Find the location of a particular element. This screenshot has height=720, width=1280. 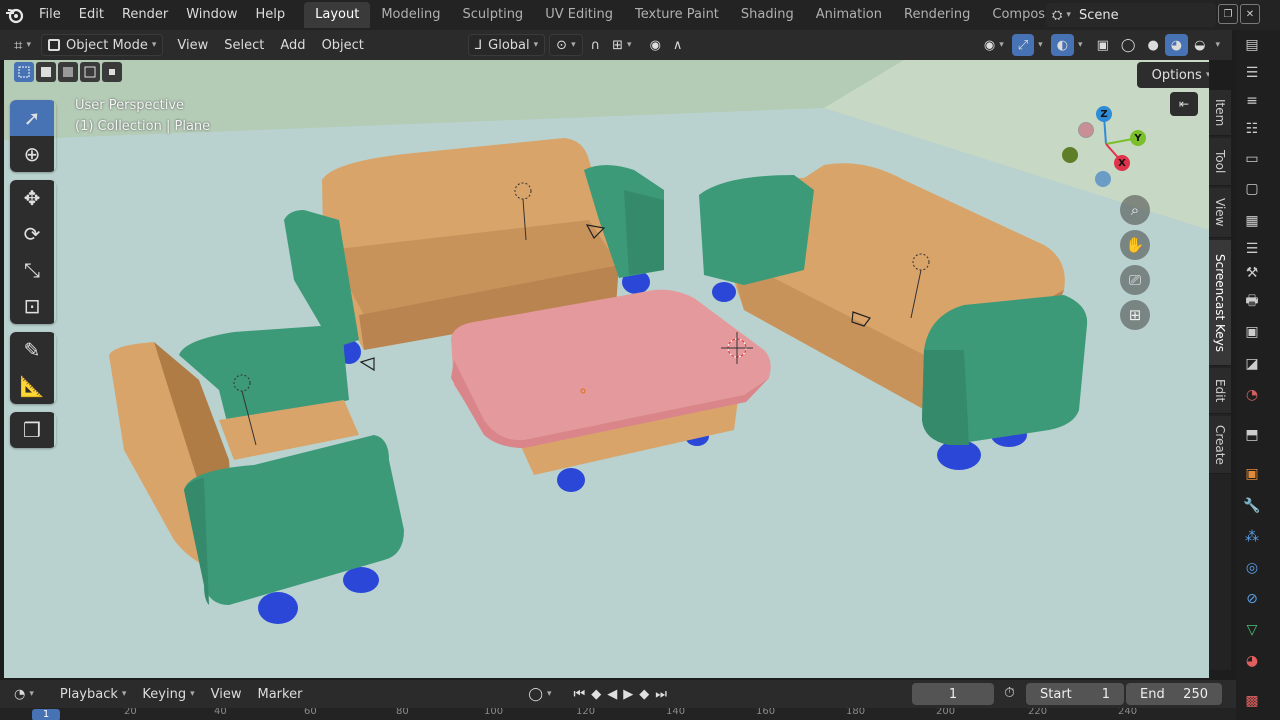

orientation-select: ⅃ Global ▾ is located at coordinates (506, 45).